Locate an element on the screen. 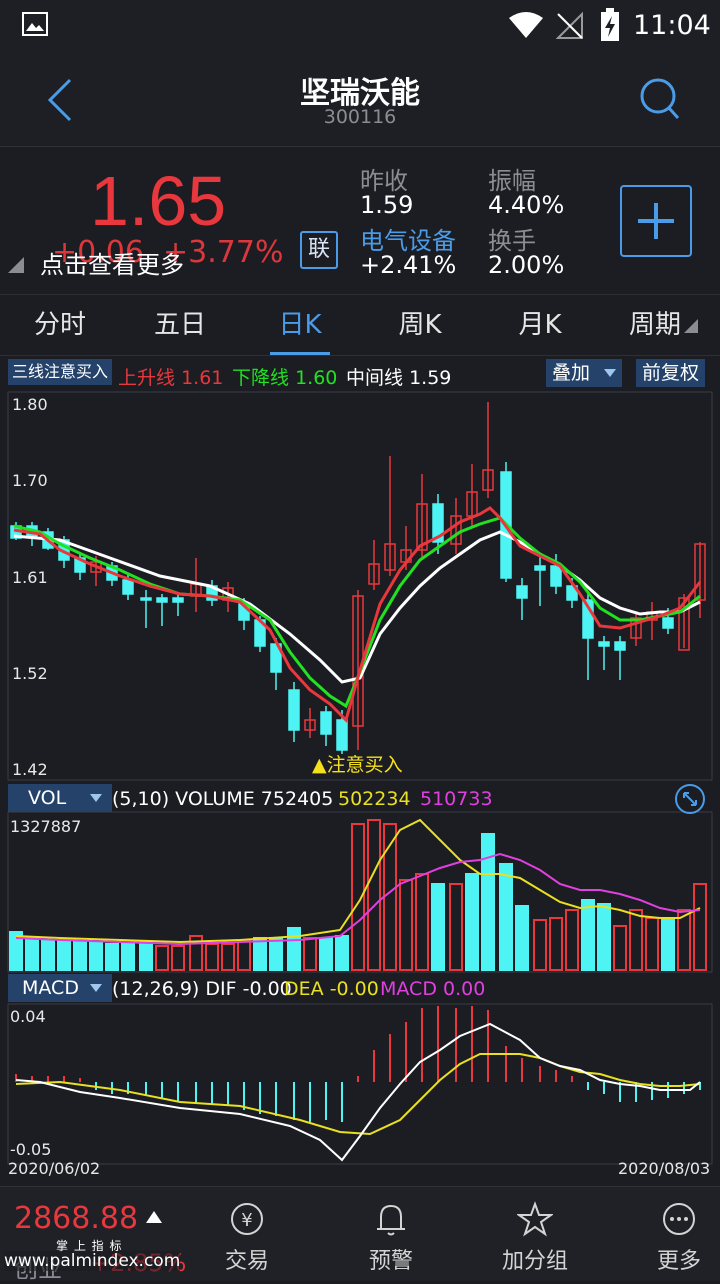 The image size is (720, 1284). wifi-icon is located at coordinates (526, 25).